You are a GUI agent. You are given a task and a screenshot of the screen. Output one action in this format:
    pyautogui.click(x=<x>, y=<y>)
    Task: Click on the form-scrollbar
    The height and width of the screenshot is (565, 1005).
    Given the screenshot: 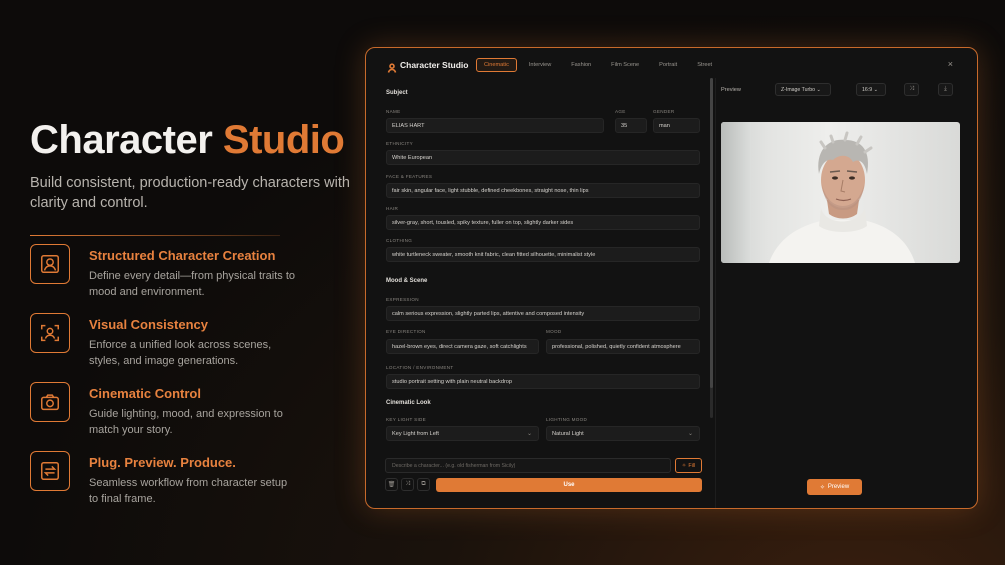 What is the action you would take?
    pyautogui.click(x=711, y=248)
    